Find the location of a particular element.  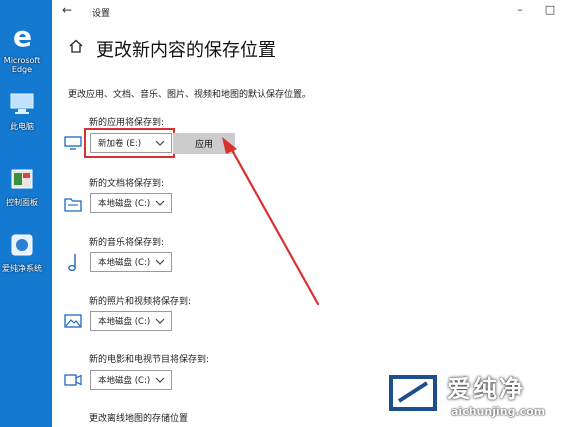

desktop-icon-computer: 此电脑 is located at coordinates (22, 111).